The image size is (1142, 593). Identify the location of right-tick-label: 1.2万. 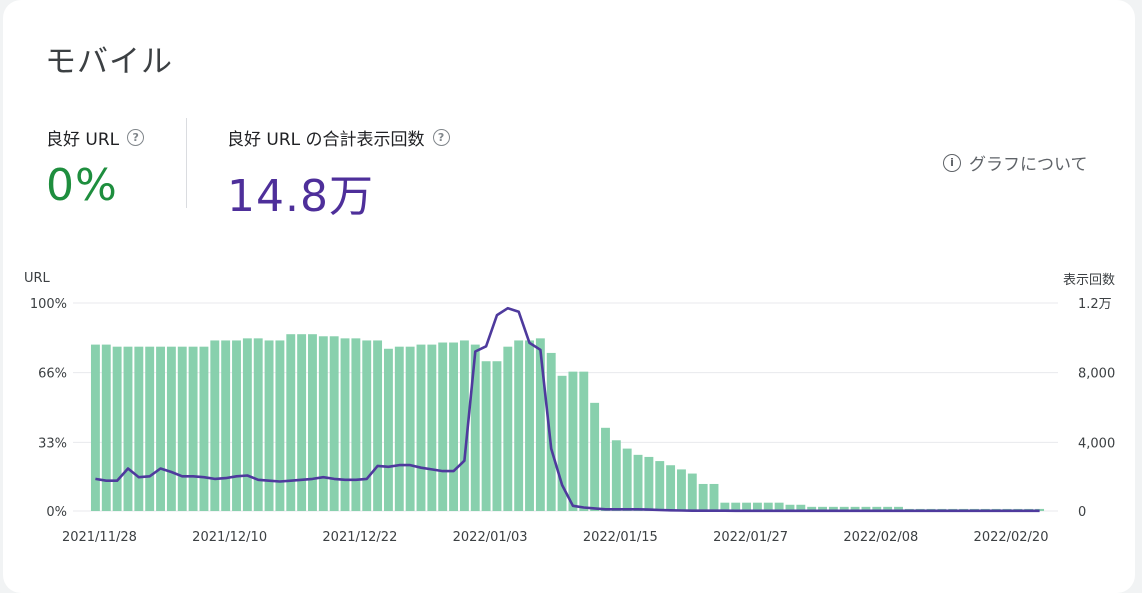
(1095, 304).